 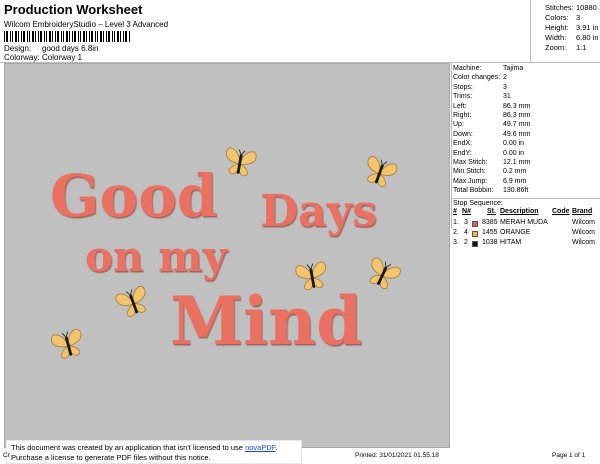 I want to click on summary-colors: Colors: 3, so click(x=563, y=17).